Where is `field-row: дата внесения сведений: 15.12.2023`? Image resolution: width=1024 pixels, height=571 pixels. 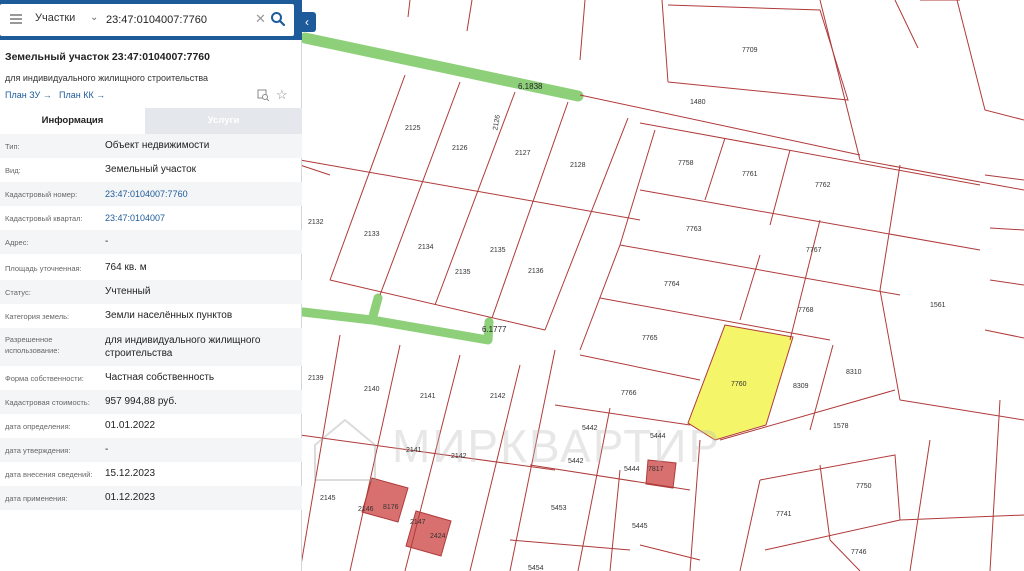 field-row: дата внесения сведений: 15.12.2023 is located at coordinates (151, 474).